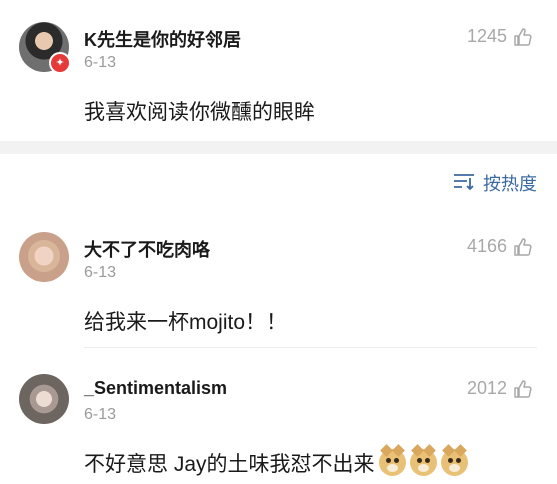 The image size is (557, 484). What do you see at coordinates (510, 184) in the screenshot?
I see `sort-label: 按热度` at bounding box center [510, 184].